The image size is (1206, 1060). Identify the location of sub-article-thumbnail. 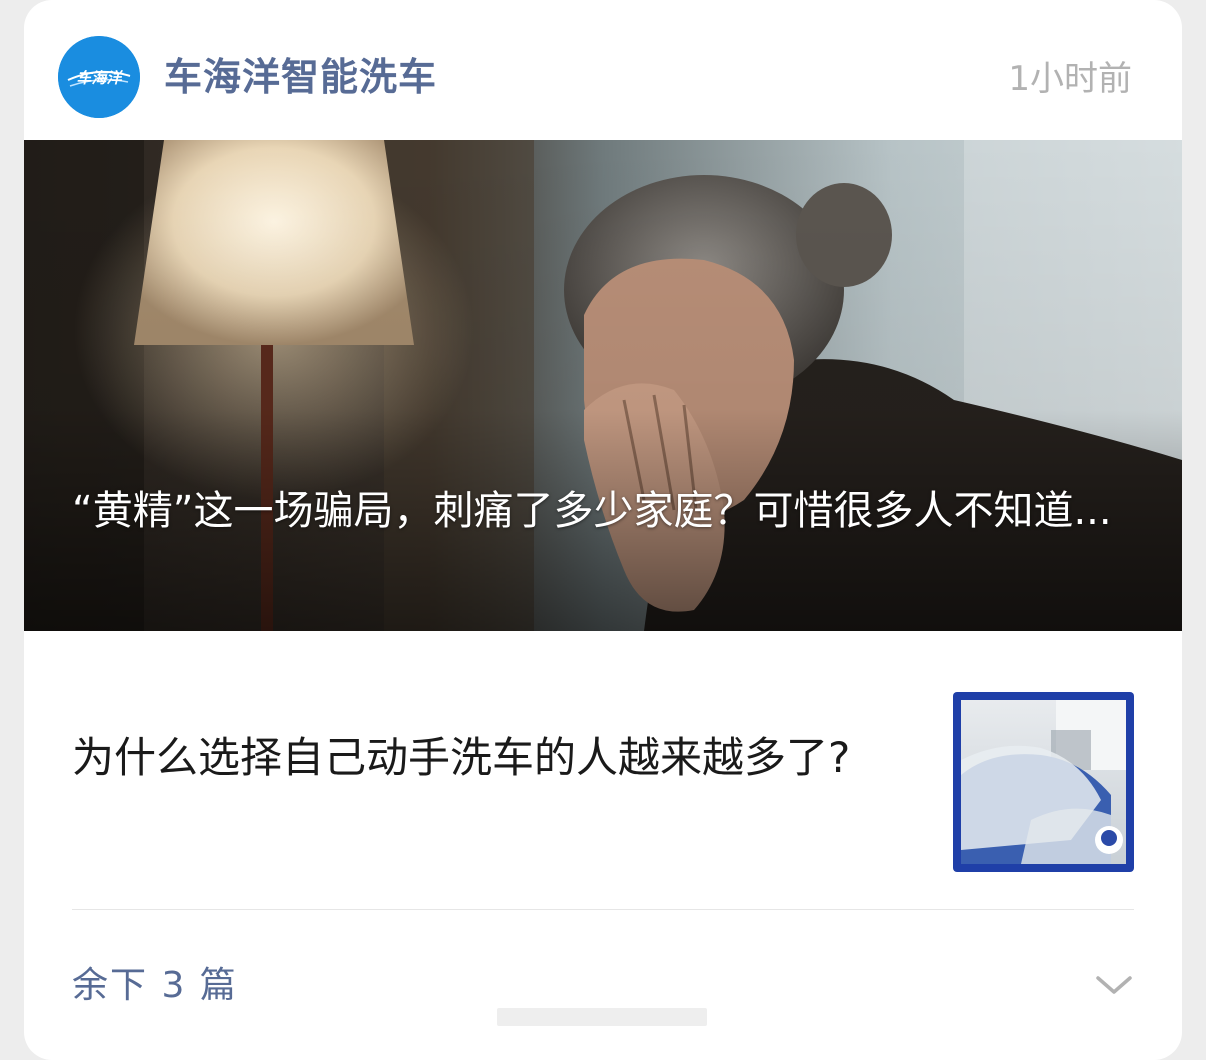
(1043, 782).